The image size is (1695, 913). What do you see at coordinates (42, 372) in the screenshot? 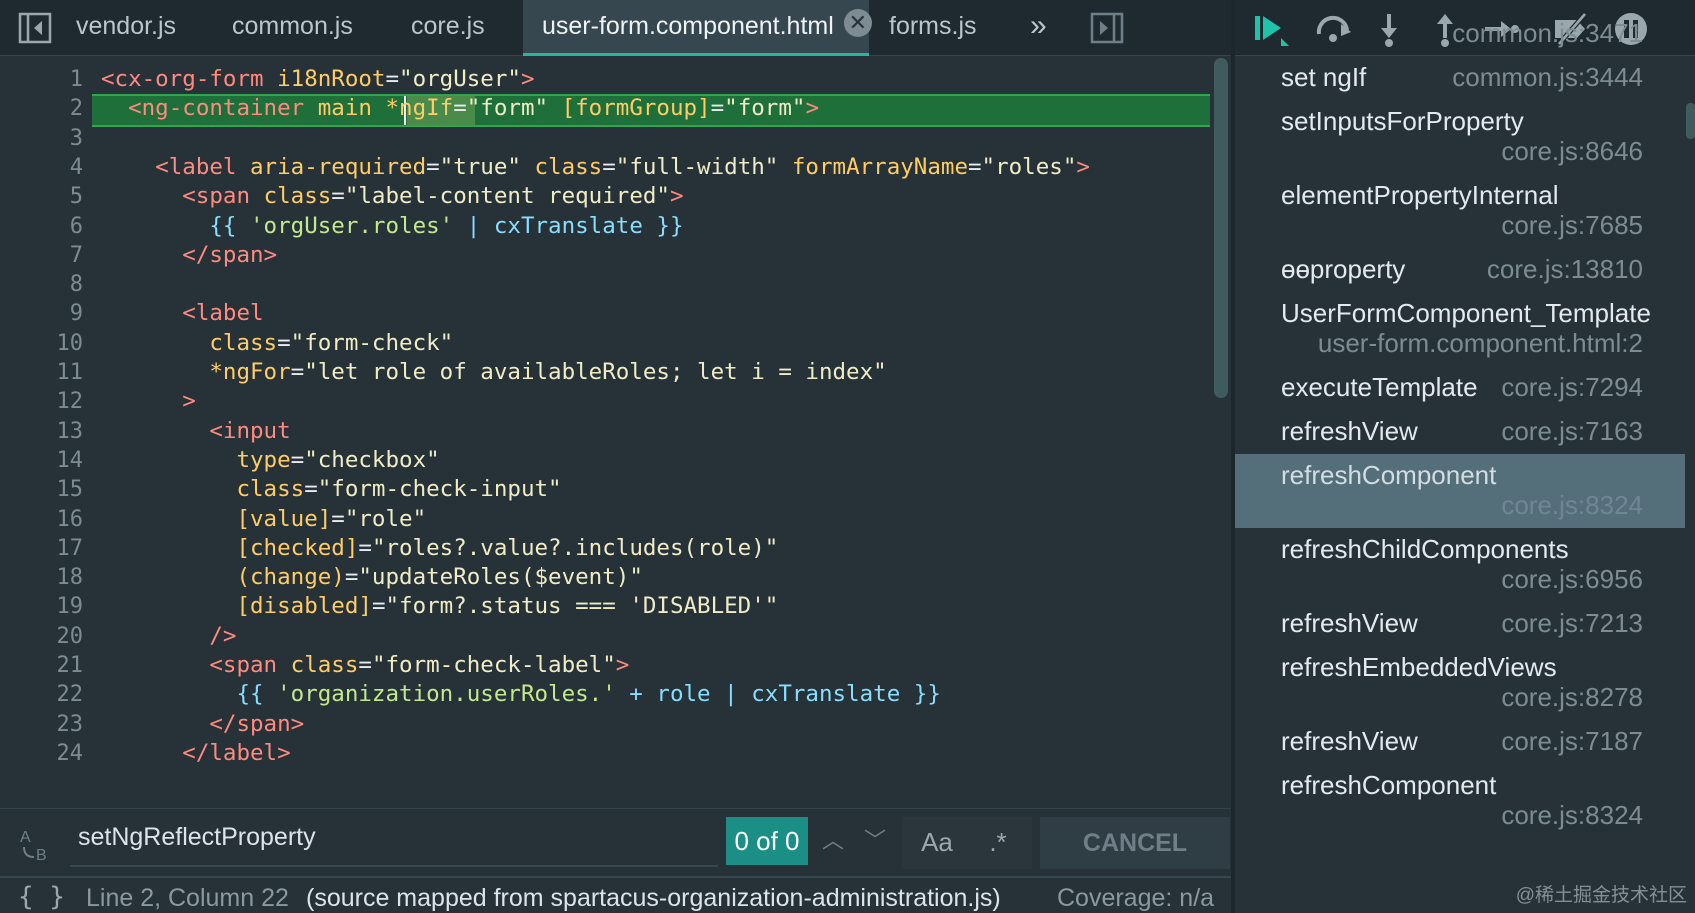
I see `line-number: 11` at bounding box center [42, 372].